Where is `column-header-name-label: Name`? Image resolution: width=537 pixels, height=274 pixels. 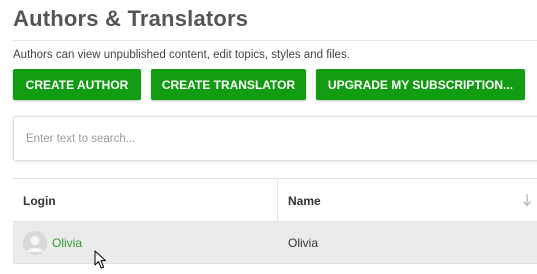
column-header-name-label: Name is located at coordinates (304, 200).